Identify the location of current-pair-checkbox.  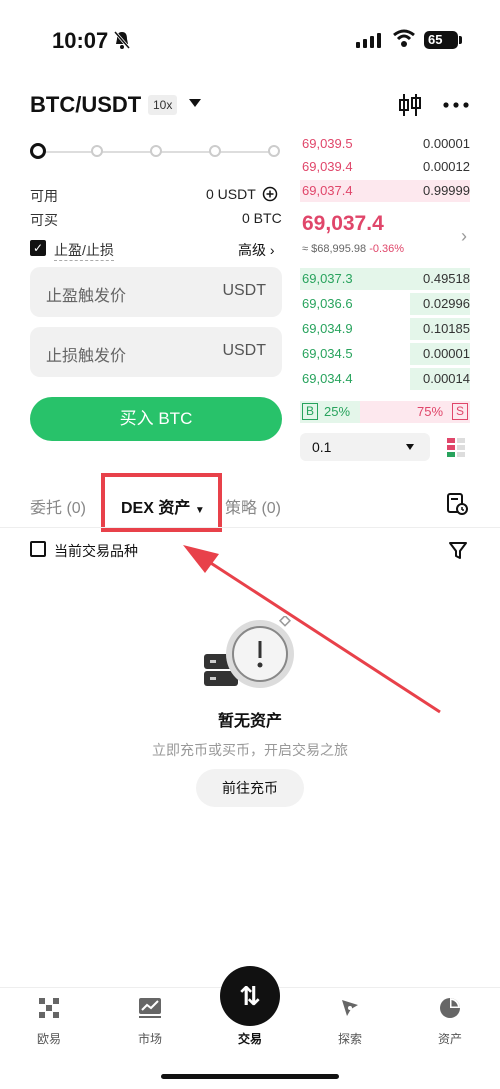
(38, 549).